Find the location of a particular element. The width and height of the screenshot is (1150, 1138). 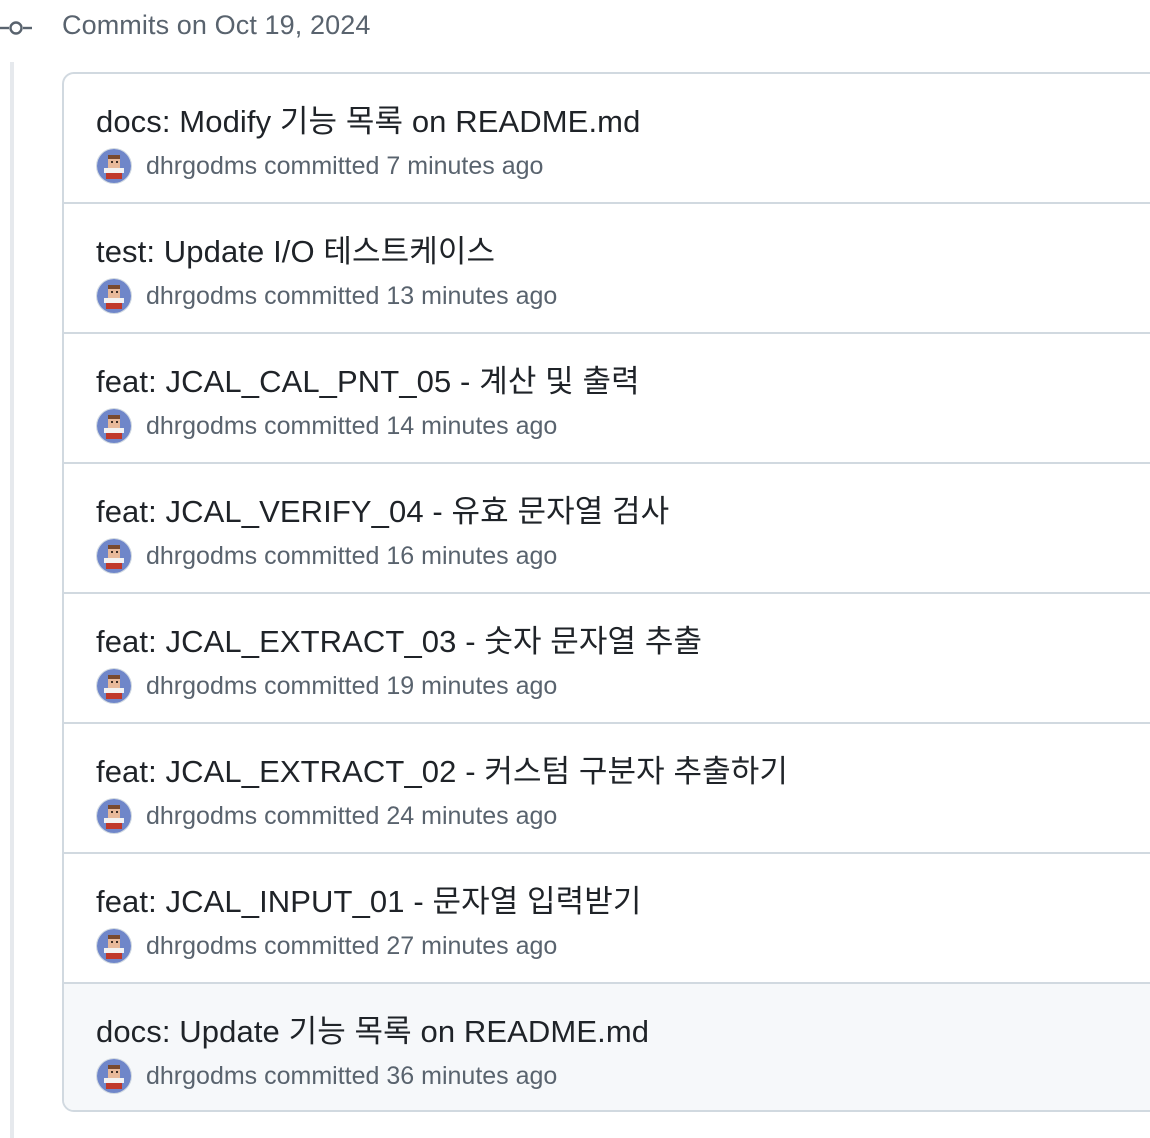

commit-meta: dhrgodms committed 14 minutes ago is located at coordinates (326, 426).